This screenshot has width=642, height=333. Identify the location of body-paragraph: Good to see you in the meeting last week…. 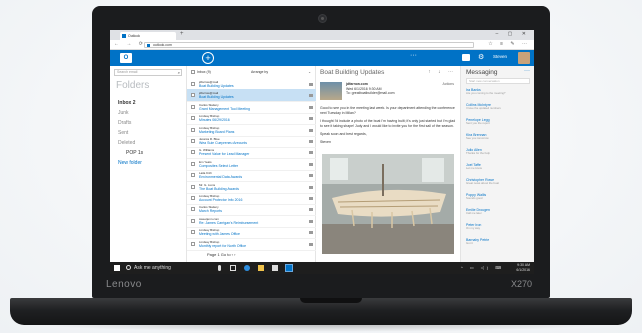
(387, 110).